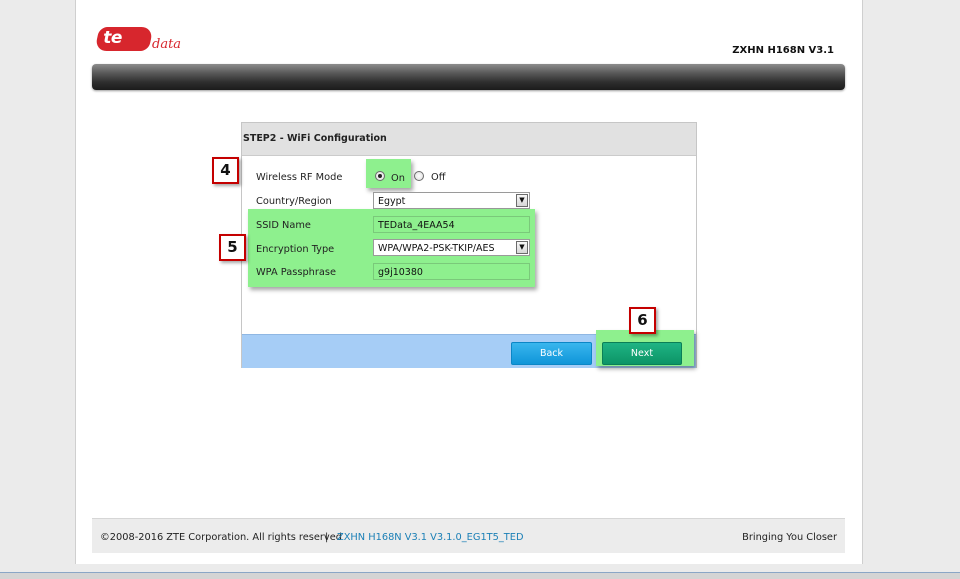 The width and height of the screenshot is (960, 579). I want to click on annotation-marker-4: 4, so click(225, 170).